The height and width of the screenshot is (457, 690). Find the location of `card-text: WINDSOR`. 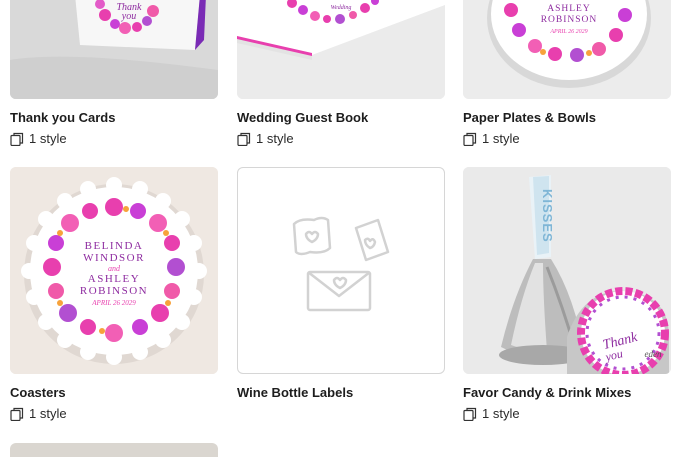

card-text: WINDSOR is located at coordinates (114, 258).